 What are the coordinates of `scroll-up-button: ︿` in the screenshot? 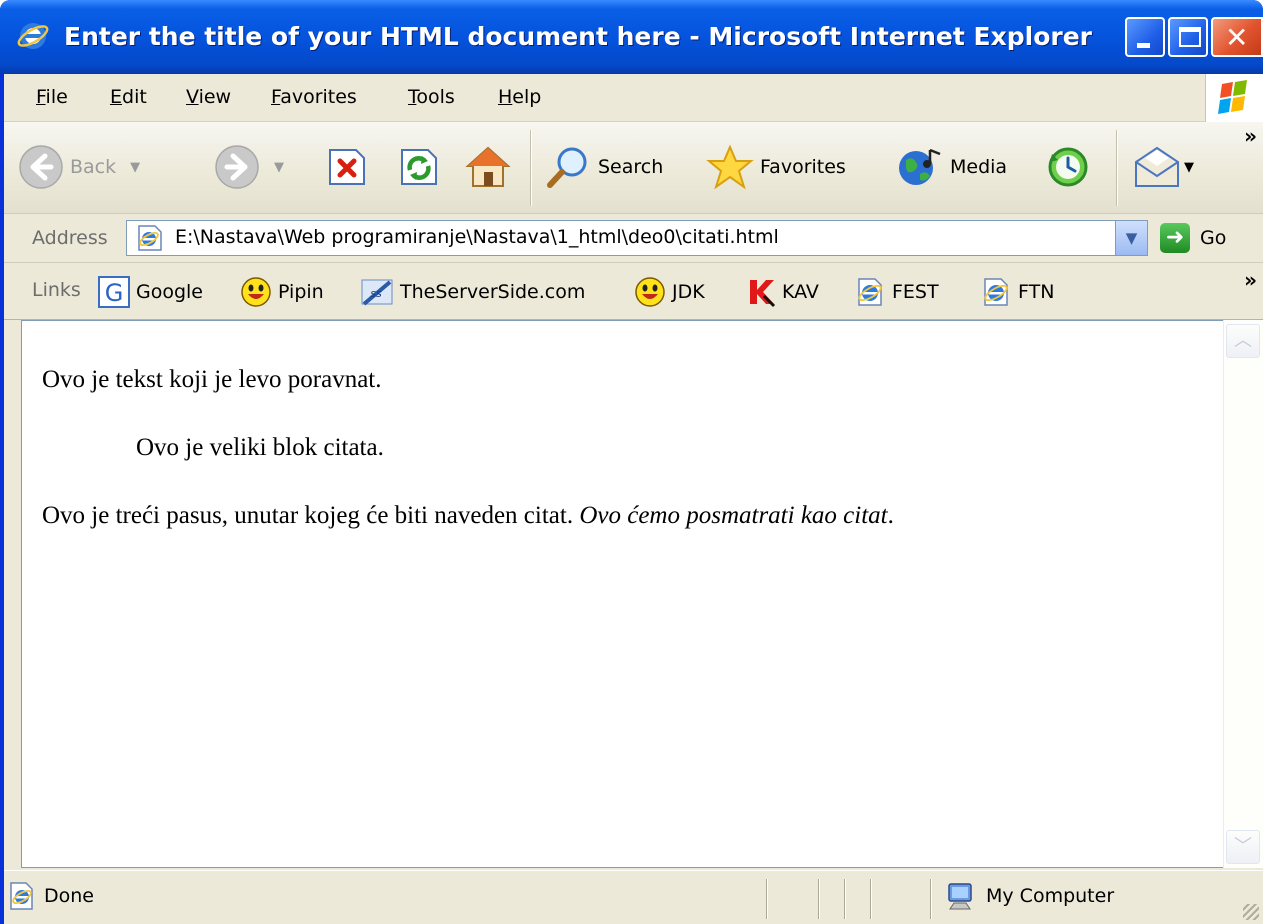 It's located at (1243, 341).